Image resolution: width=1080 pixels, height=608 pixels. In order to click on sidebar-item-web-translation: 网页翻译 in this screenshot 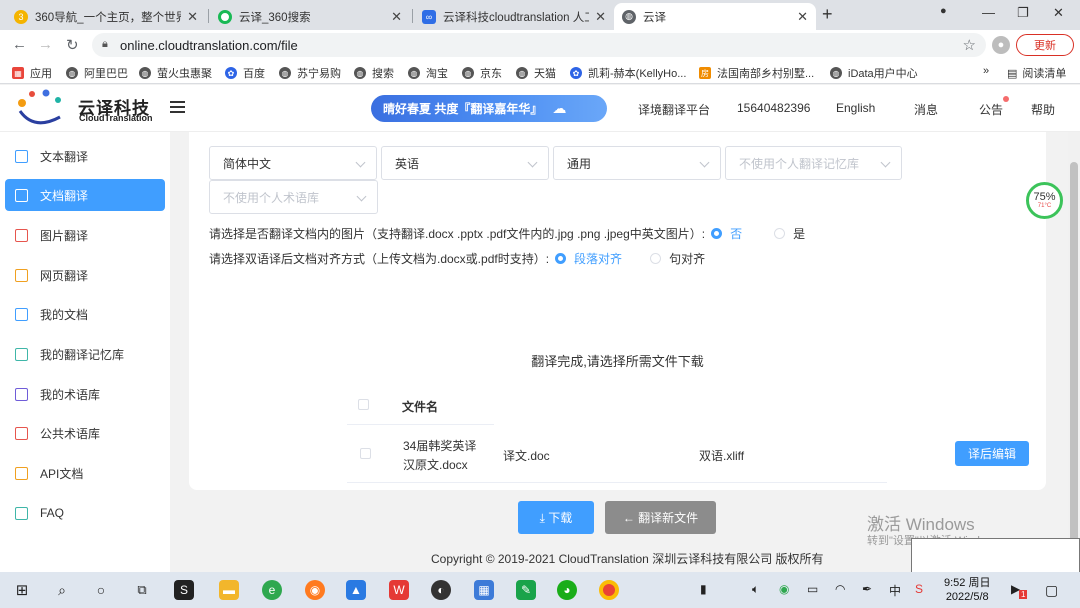, I will do `click(85, 275)`.